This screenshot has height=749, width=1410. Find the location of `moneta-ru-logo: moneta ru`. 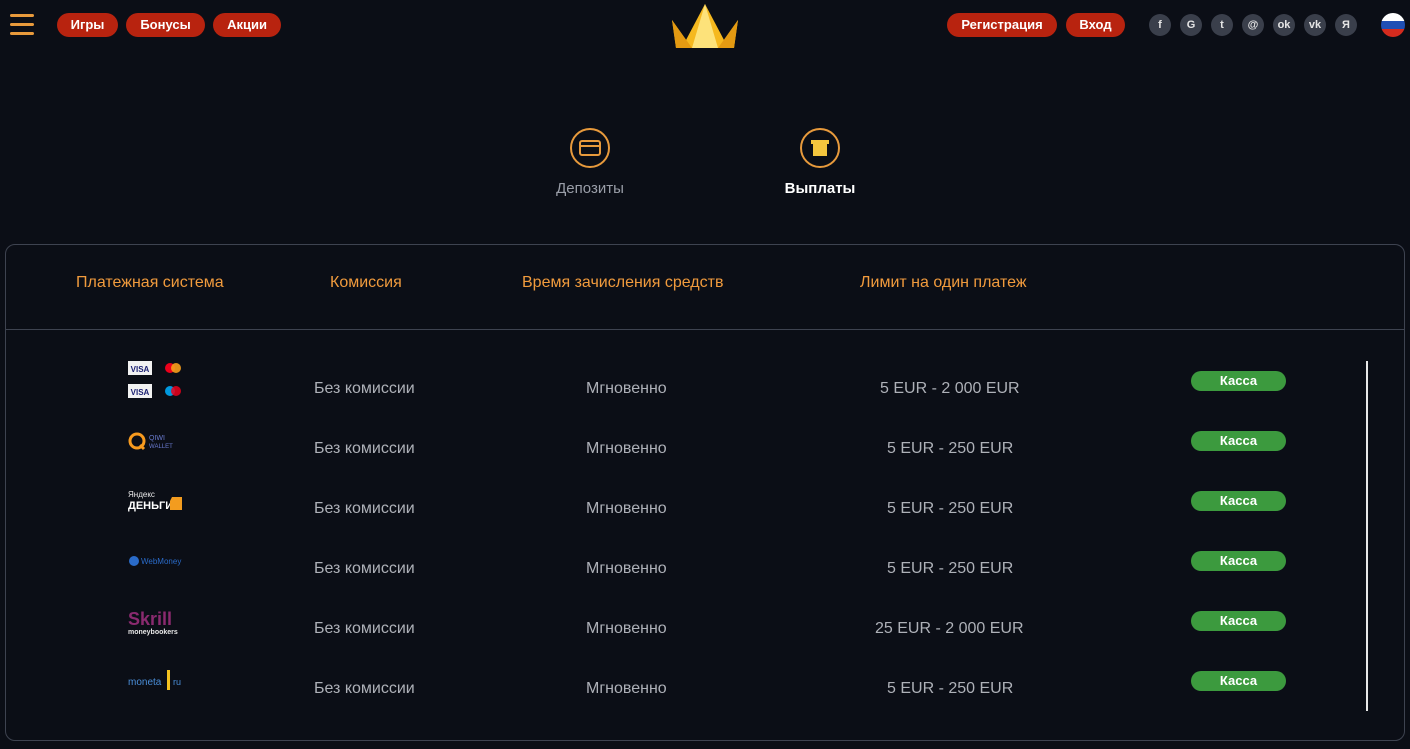

moneta-ru-logo: moneta ru is located at coordinates (157, 682).